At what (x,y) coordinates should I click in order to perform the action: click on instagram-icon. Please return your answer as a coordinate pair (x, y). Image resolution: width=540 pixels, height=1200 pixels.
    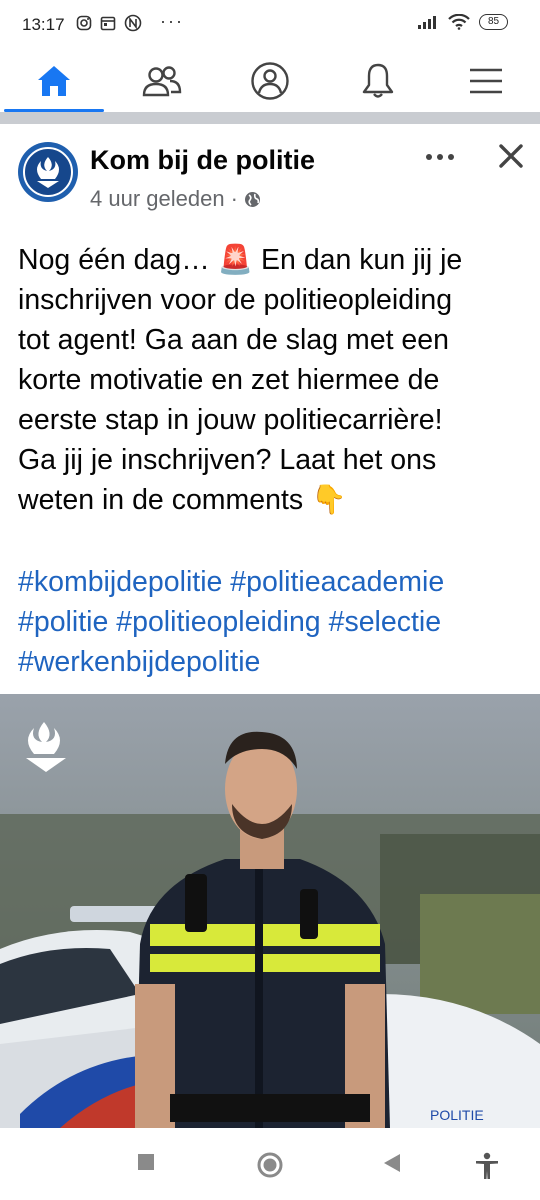
    Looking at the image, I should click on (84, 23).